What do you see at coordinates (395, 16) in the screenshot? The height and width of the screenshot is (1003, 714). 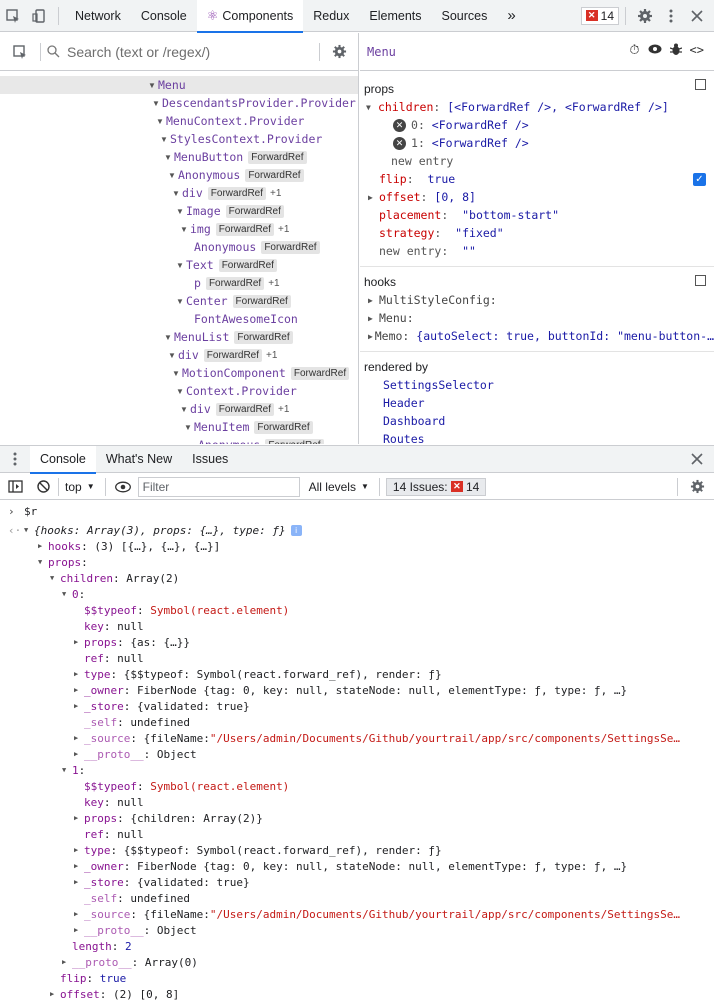 I see `tab-elements: Elements` at bounding box center [395, 16].